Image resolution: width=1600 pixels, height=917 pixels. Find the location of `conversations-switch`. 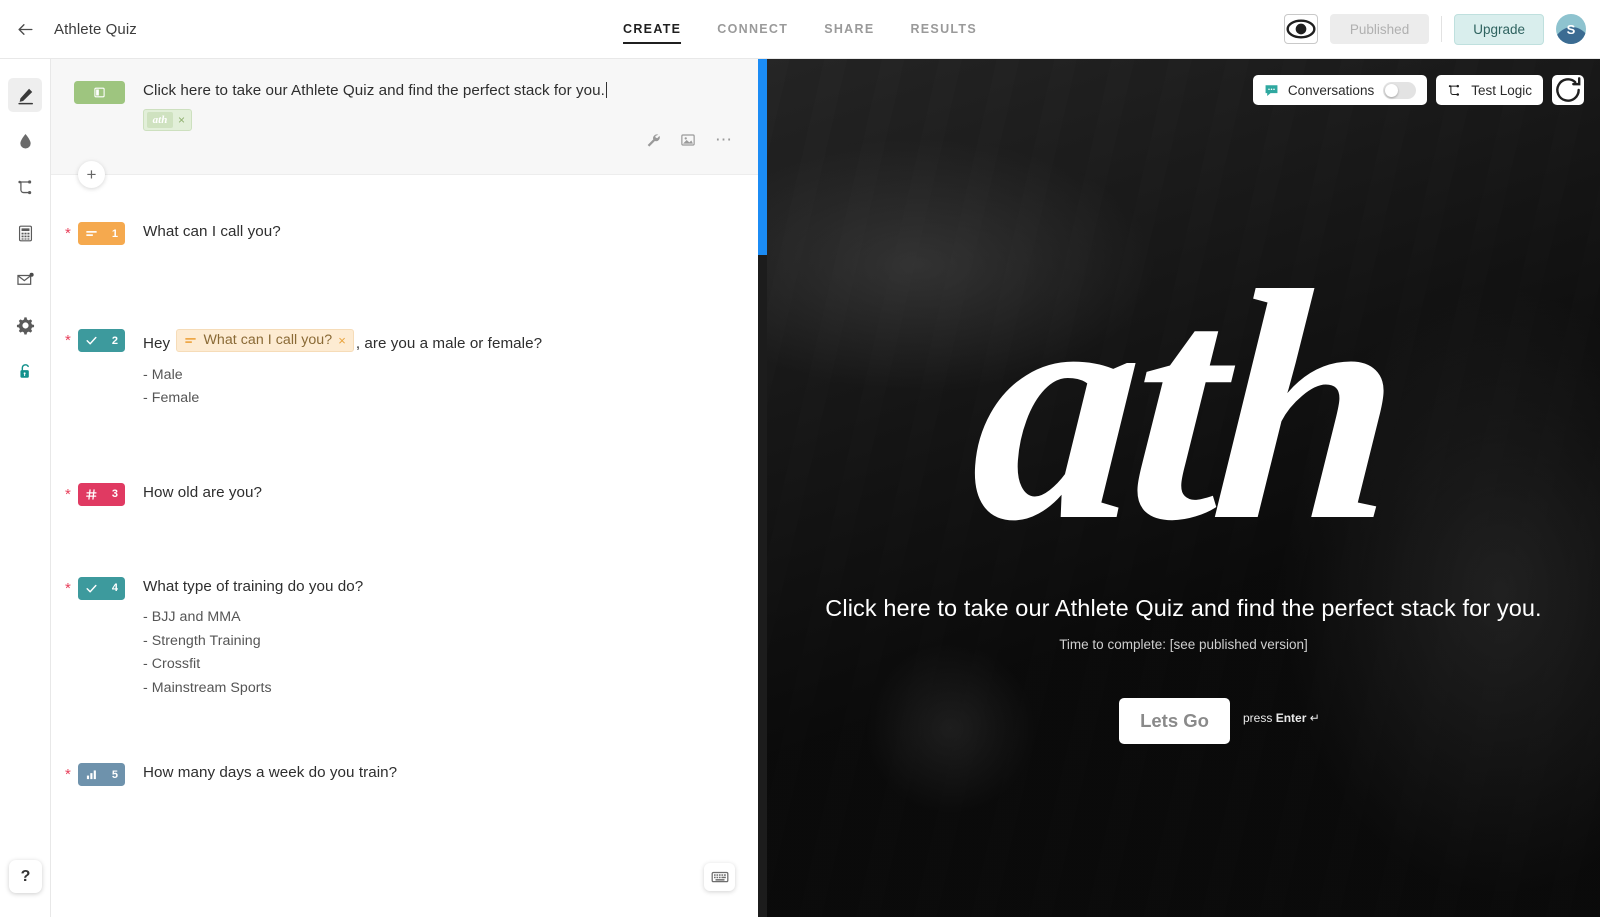

conversations-switch is located at coordinates (1400, 90).